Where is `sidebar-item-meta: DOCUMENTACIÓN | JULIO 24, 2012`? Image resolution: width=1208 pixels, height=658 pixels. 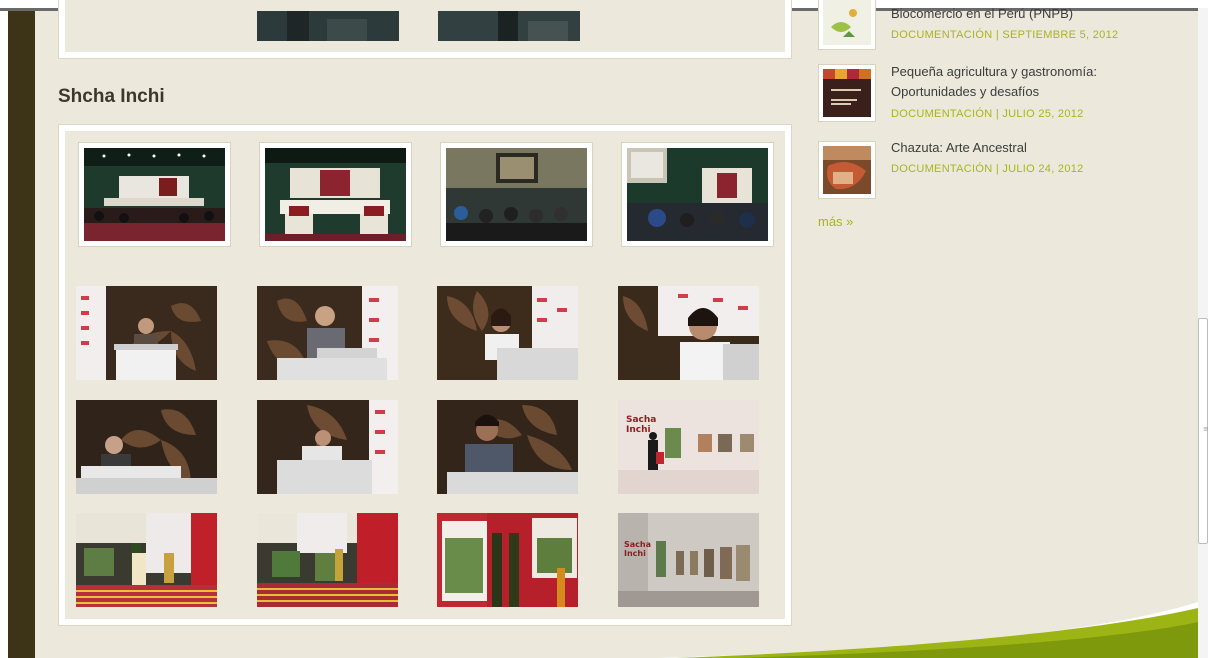
sidebar-item-meta: DOCUMENTACIÓN | JULIO 24, 2012 is located at coordinates (987, 169).